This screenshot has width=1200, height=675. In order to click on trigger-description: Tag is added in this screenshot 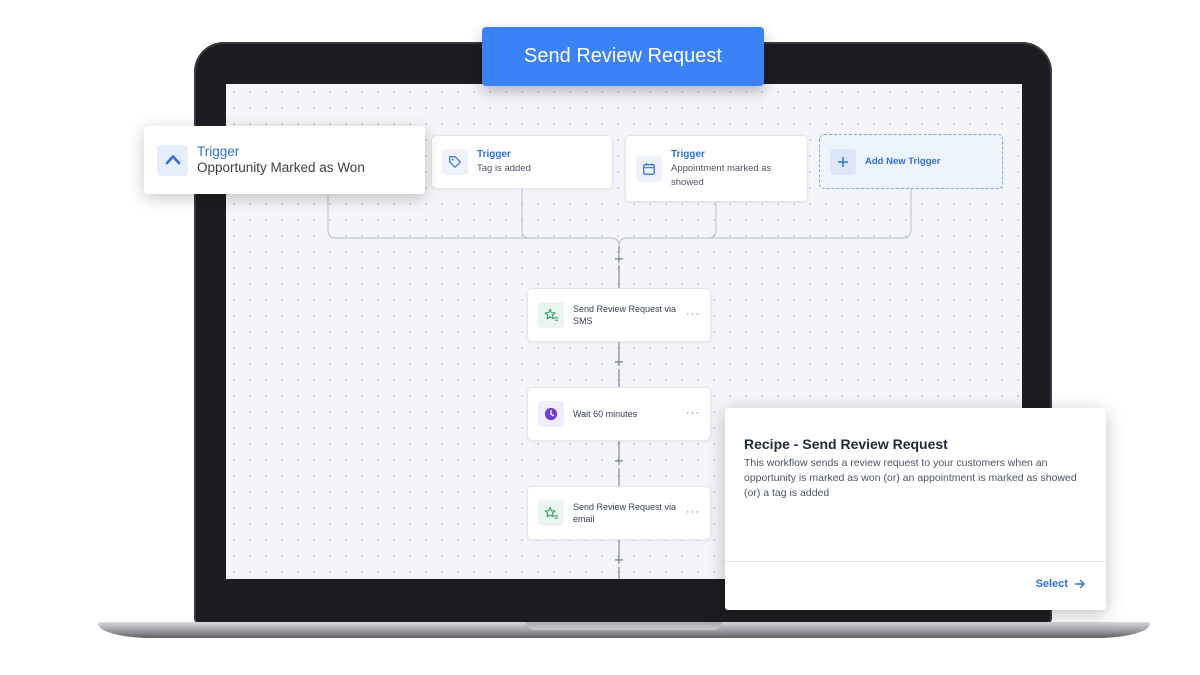, I will do `click(504, 168)`.